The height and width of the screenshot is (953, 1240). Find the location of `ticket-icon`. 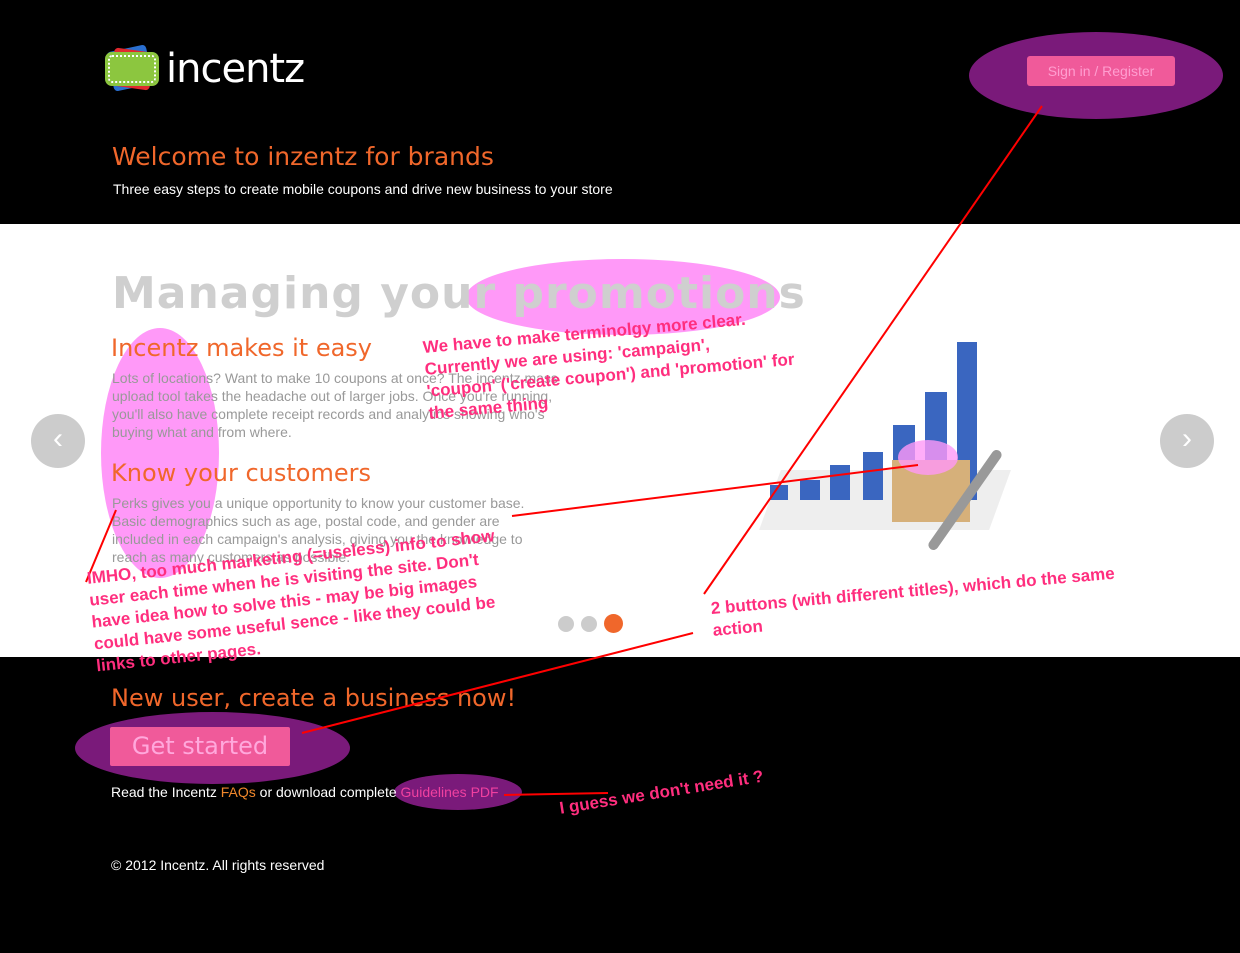

ticket-icon is located at coordinates (132, 68).